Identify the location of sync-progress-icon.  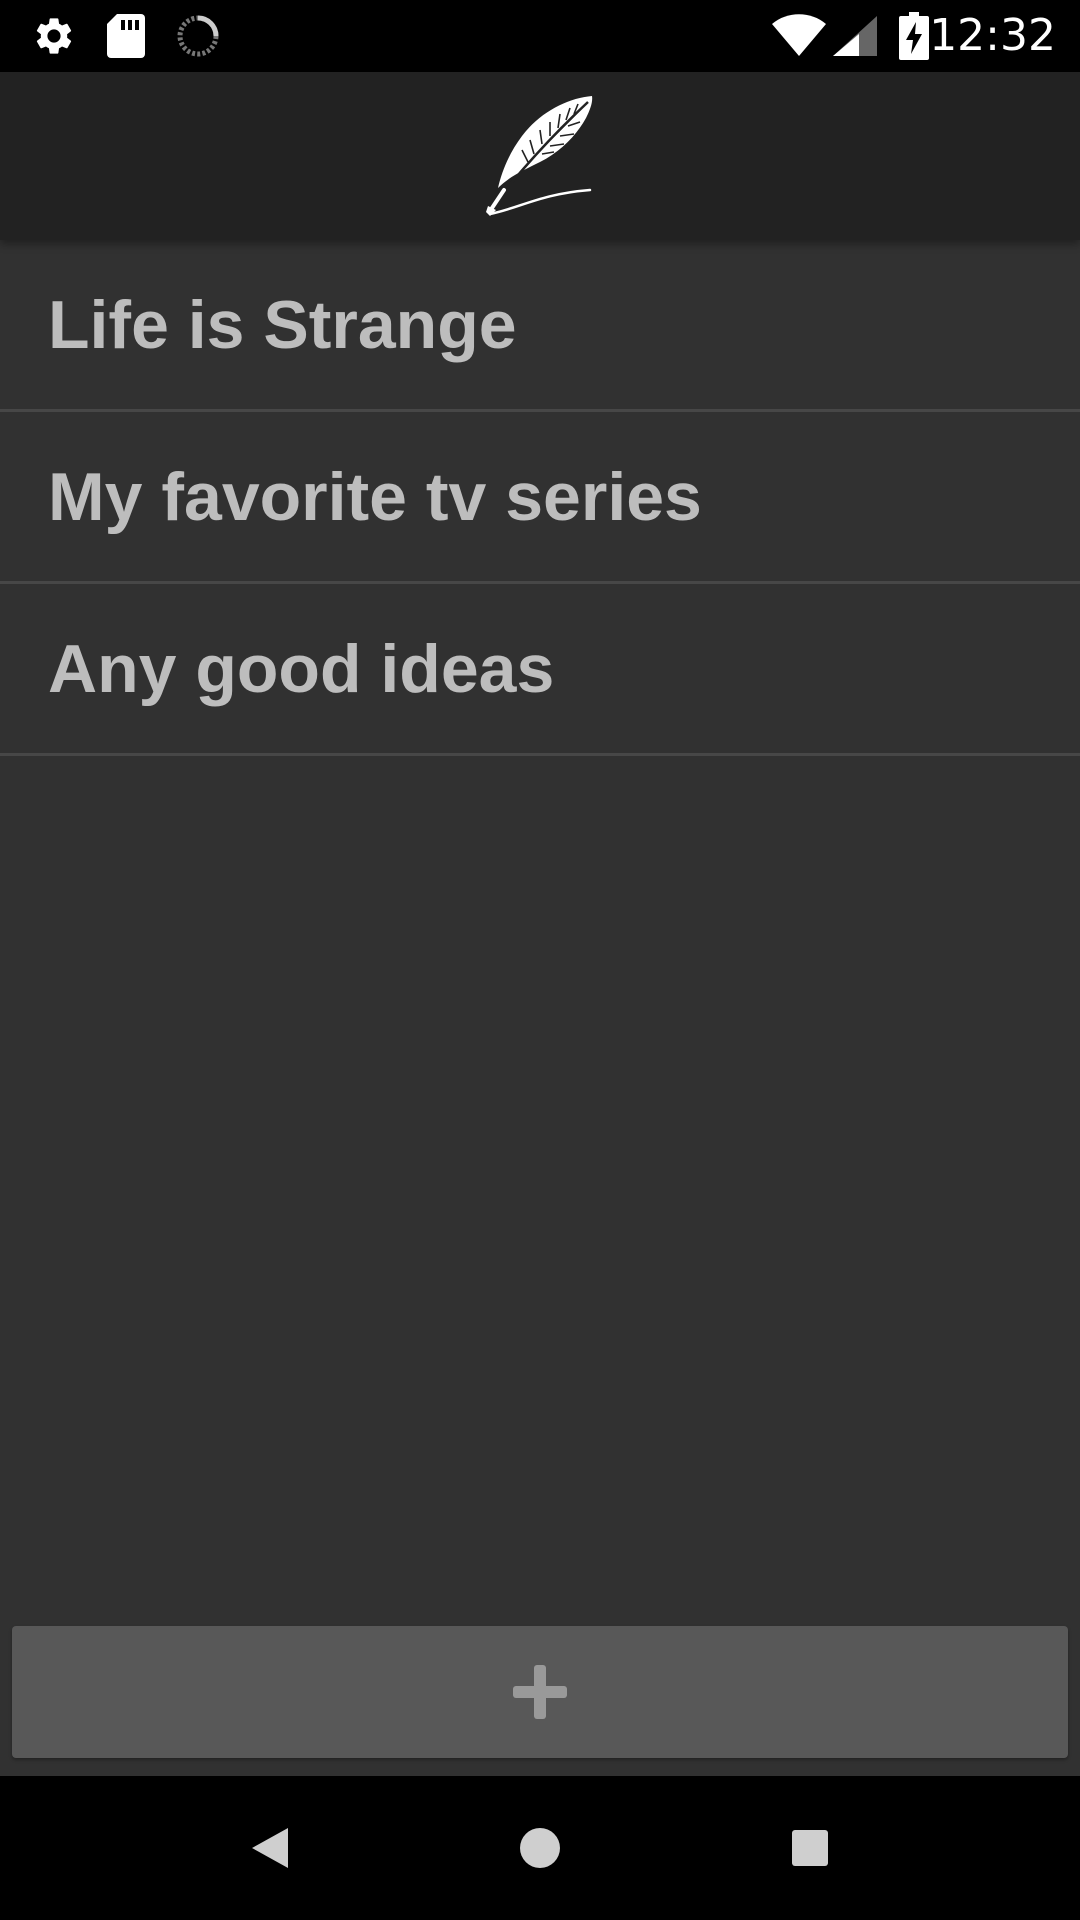
(198, 36).